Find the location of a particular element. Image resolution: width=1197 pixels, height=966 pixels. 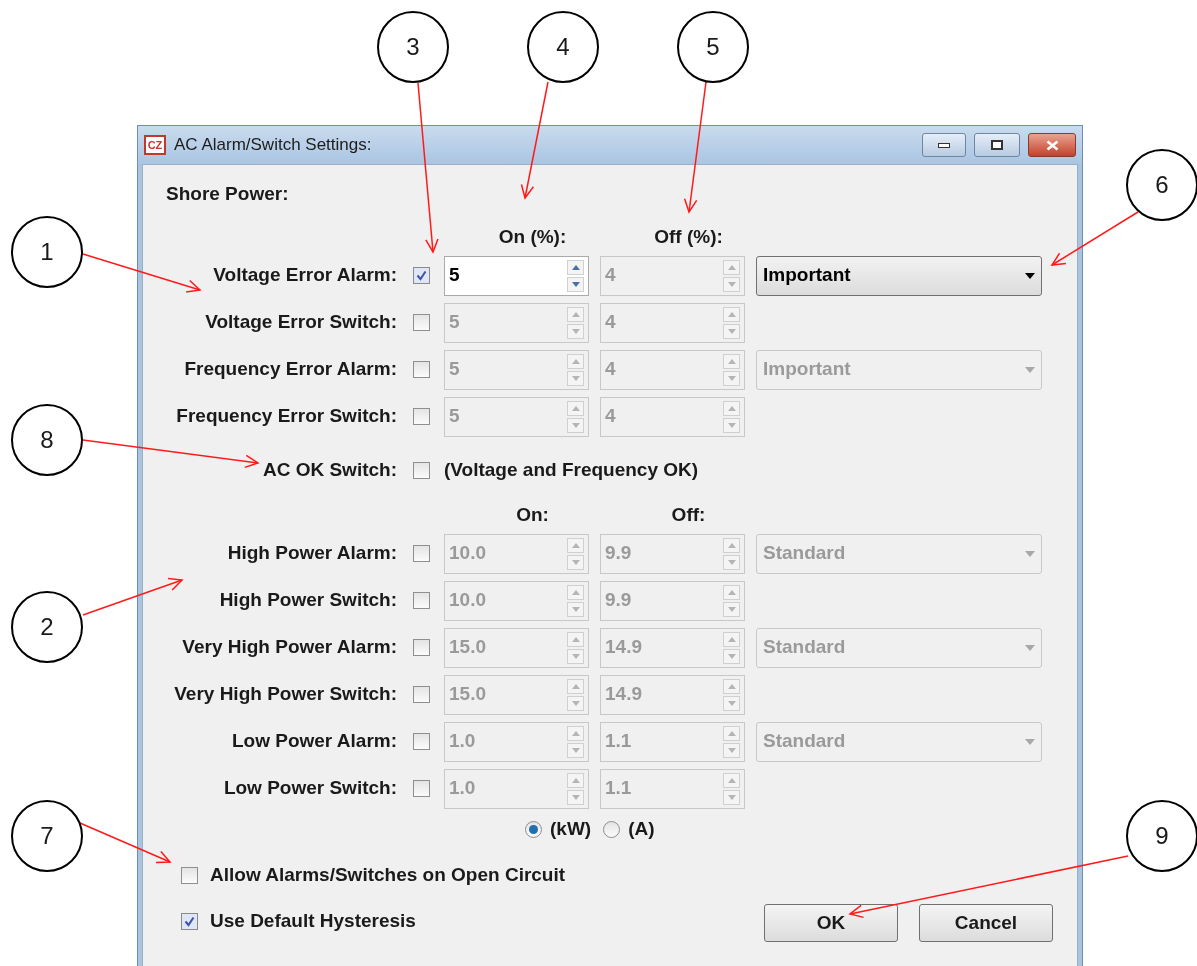

spin-down-button is located at coordinates (575, 284).